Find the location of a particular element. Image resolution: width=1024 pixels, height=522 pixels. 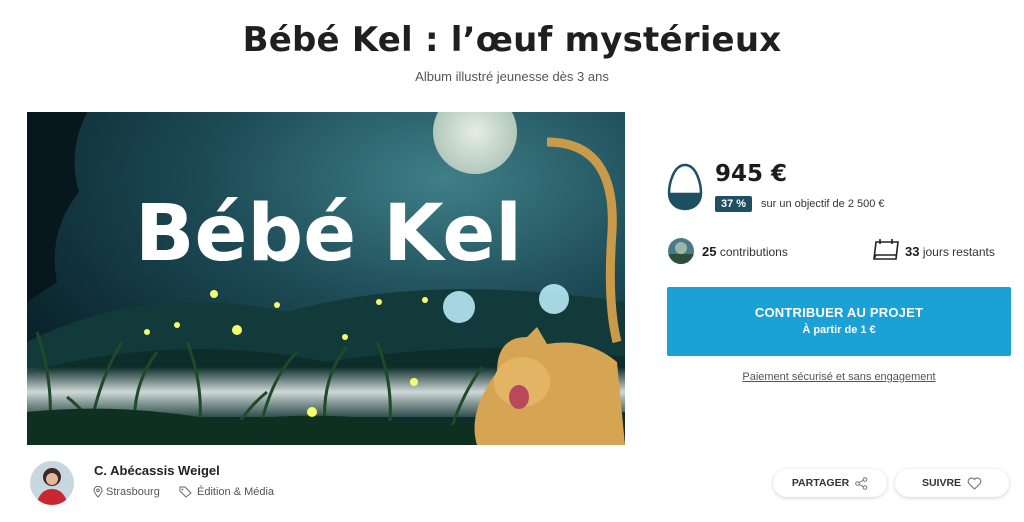

contributions-label: contributions is located at coordinates (753, 252).